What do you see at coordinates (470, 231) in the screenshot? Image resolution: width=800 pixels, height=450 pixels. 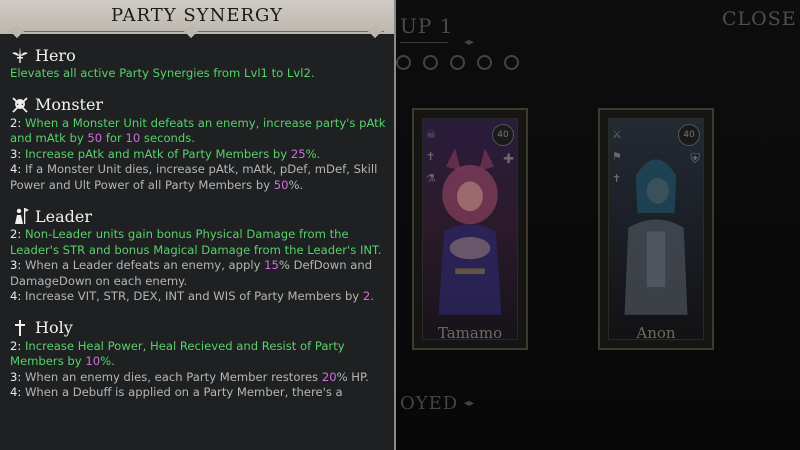 I see `tamamo-portrait` at bounding box center [470, 231].